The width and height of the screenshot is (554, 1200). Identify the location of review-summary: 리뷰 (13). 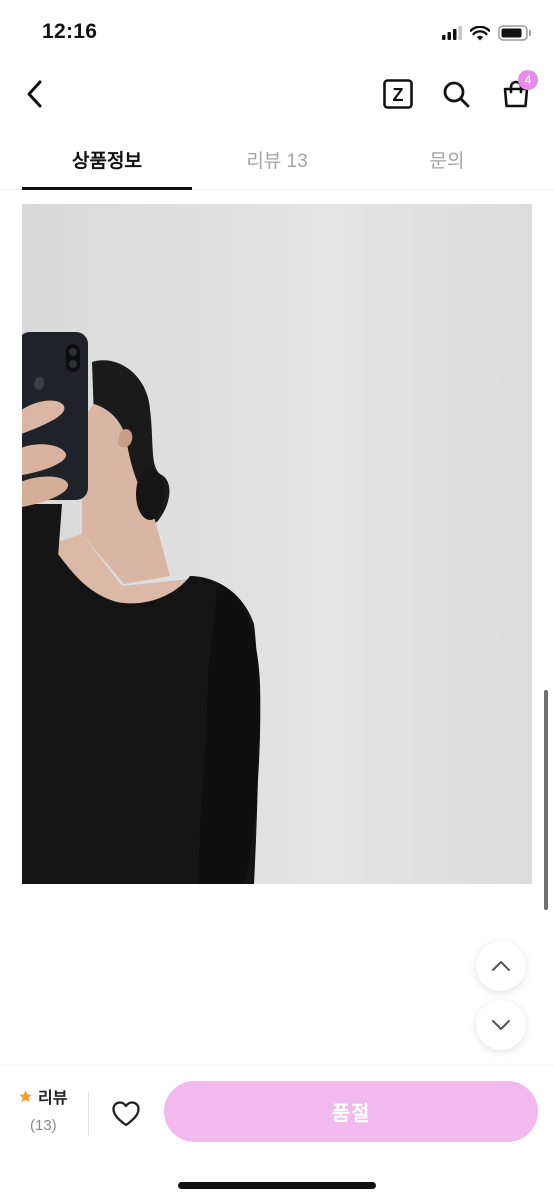
(53, 1114).